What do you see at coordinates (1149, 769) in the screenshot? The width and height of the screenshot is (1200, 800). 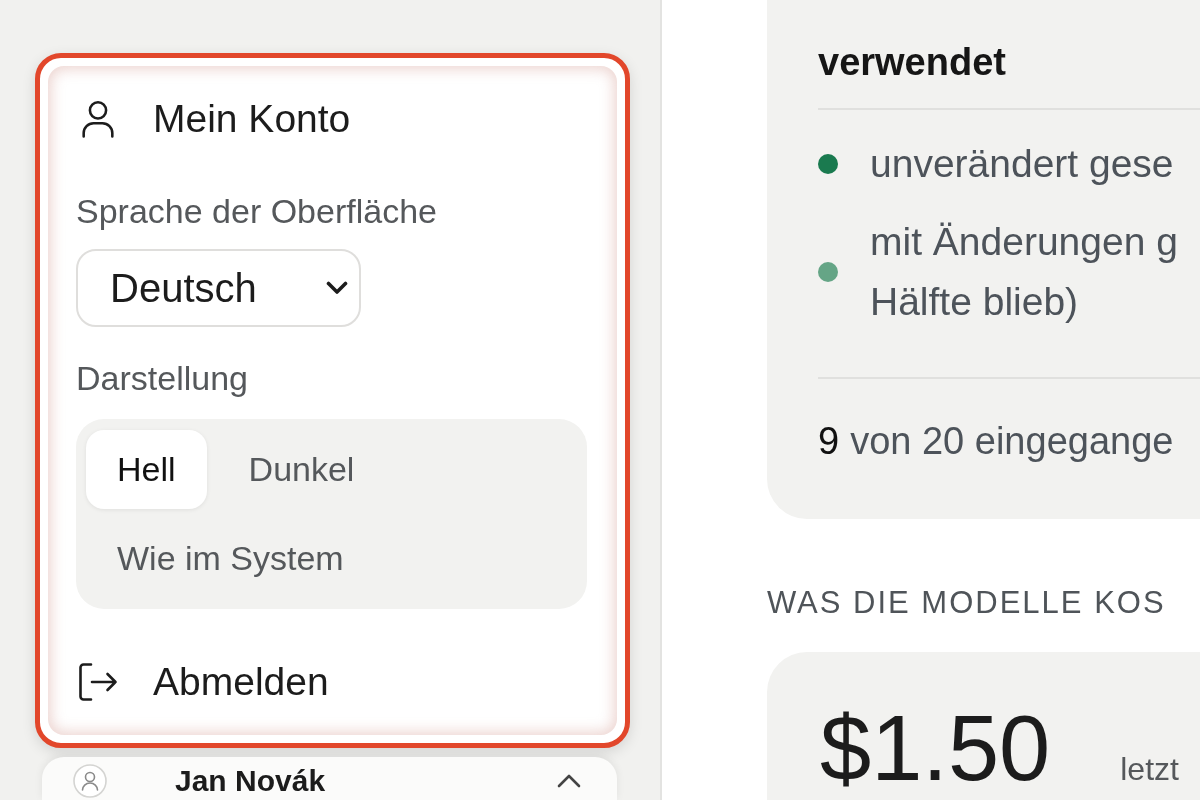 I see `price-caption: letzt` at bounding box center [1149, 769].